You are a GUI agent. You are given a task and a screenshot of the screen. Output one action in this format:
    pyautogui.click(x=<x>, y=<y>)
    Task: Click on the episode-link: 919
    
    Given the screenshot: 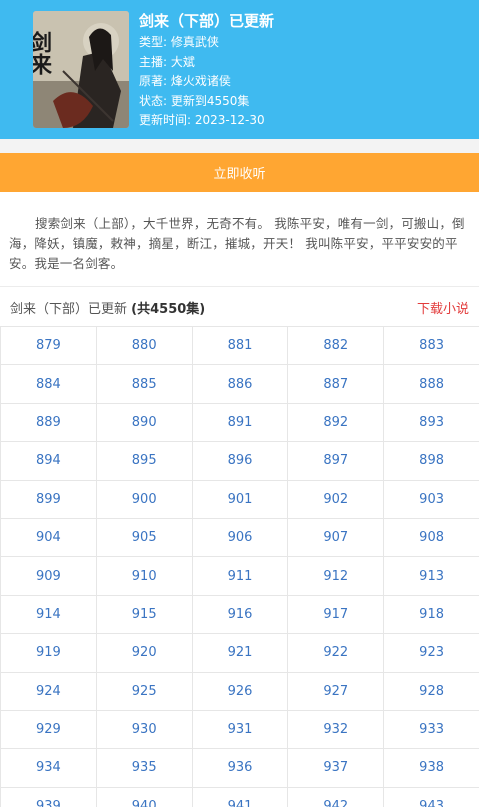 What is the action you would take?
    pyautogui.click(x=49, y=653)
    